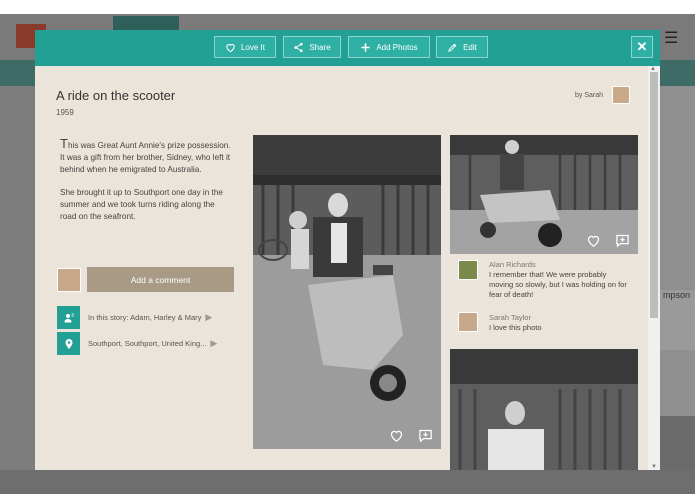 The height and width of the screenshot is (494, 695). I want to click on map-pin-icon, so click(68, 343).